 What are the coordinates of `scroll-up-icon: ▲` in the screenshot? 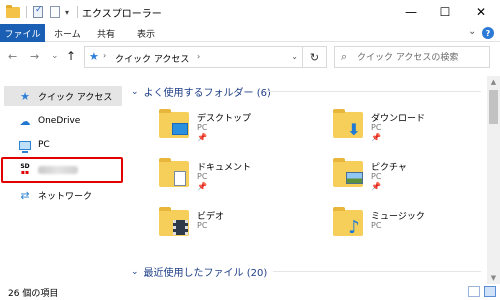 It's located at (493, 82).